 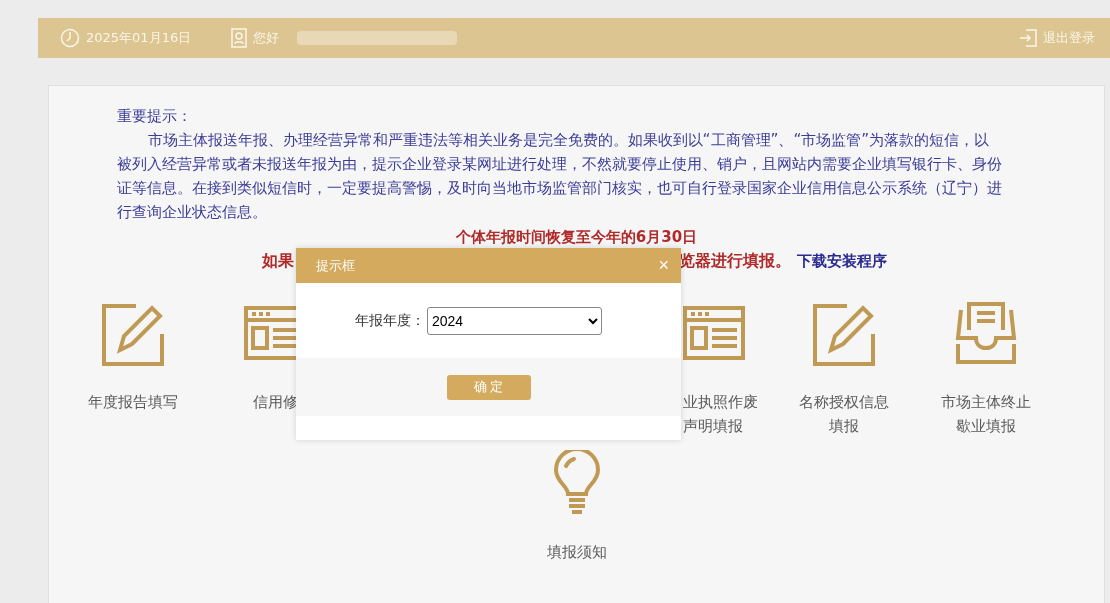 I want to click on deadline-notice: 个体年报时间恢复至今年的6月30日, so click(x=576, y=237).